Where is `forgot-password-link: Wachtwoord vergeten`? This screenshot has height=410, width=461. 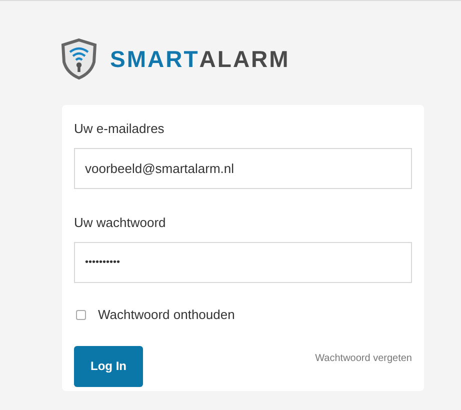
forgot-password-link: Wachtwoord vergeten is located at coordinates (363, 358).